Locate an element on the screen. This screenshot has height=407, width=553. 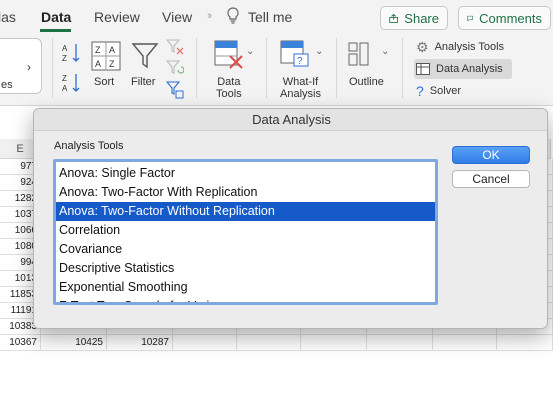
overflow-chevron-icon: ›› is located at coordinates (210, 16).